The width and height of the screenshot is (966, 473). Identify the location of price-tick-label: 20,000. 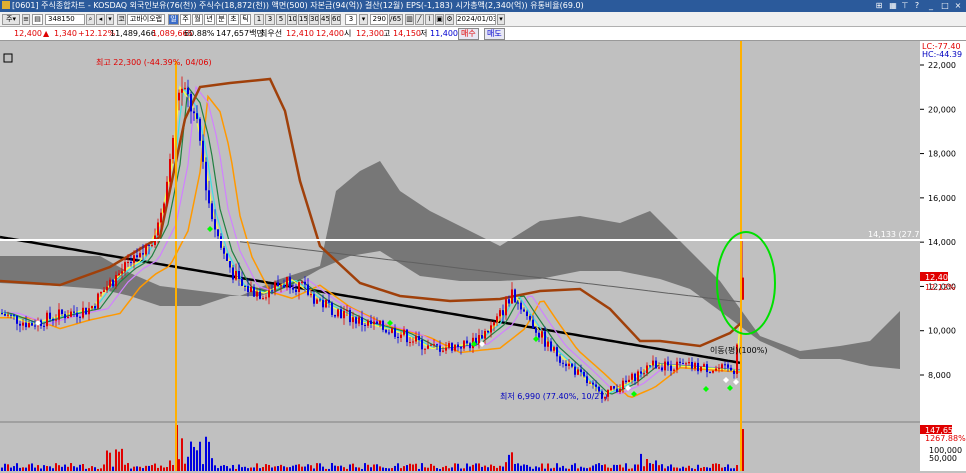
(942, 109).